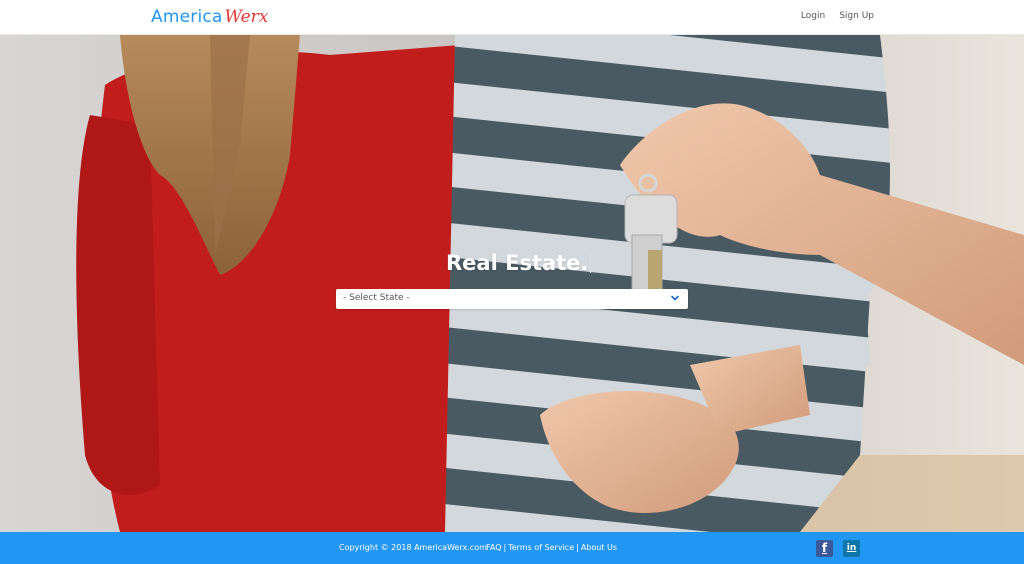  Describe the element at coordinates (837, 16) in the screenshot. I see `auth-links: Login Sign Up` at that location.